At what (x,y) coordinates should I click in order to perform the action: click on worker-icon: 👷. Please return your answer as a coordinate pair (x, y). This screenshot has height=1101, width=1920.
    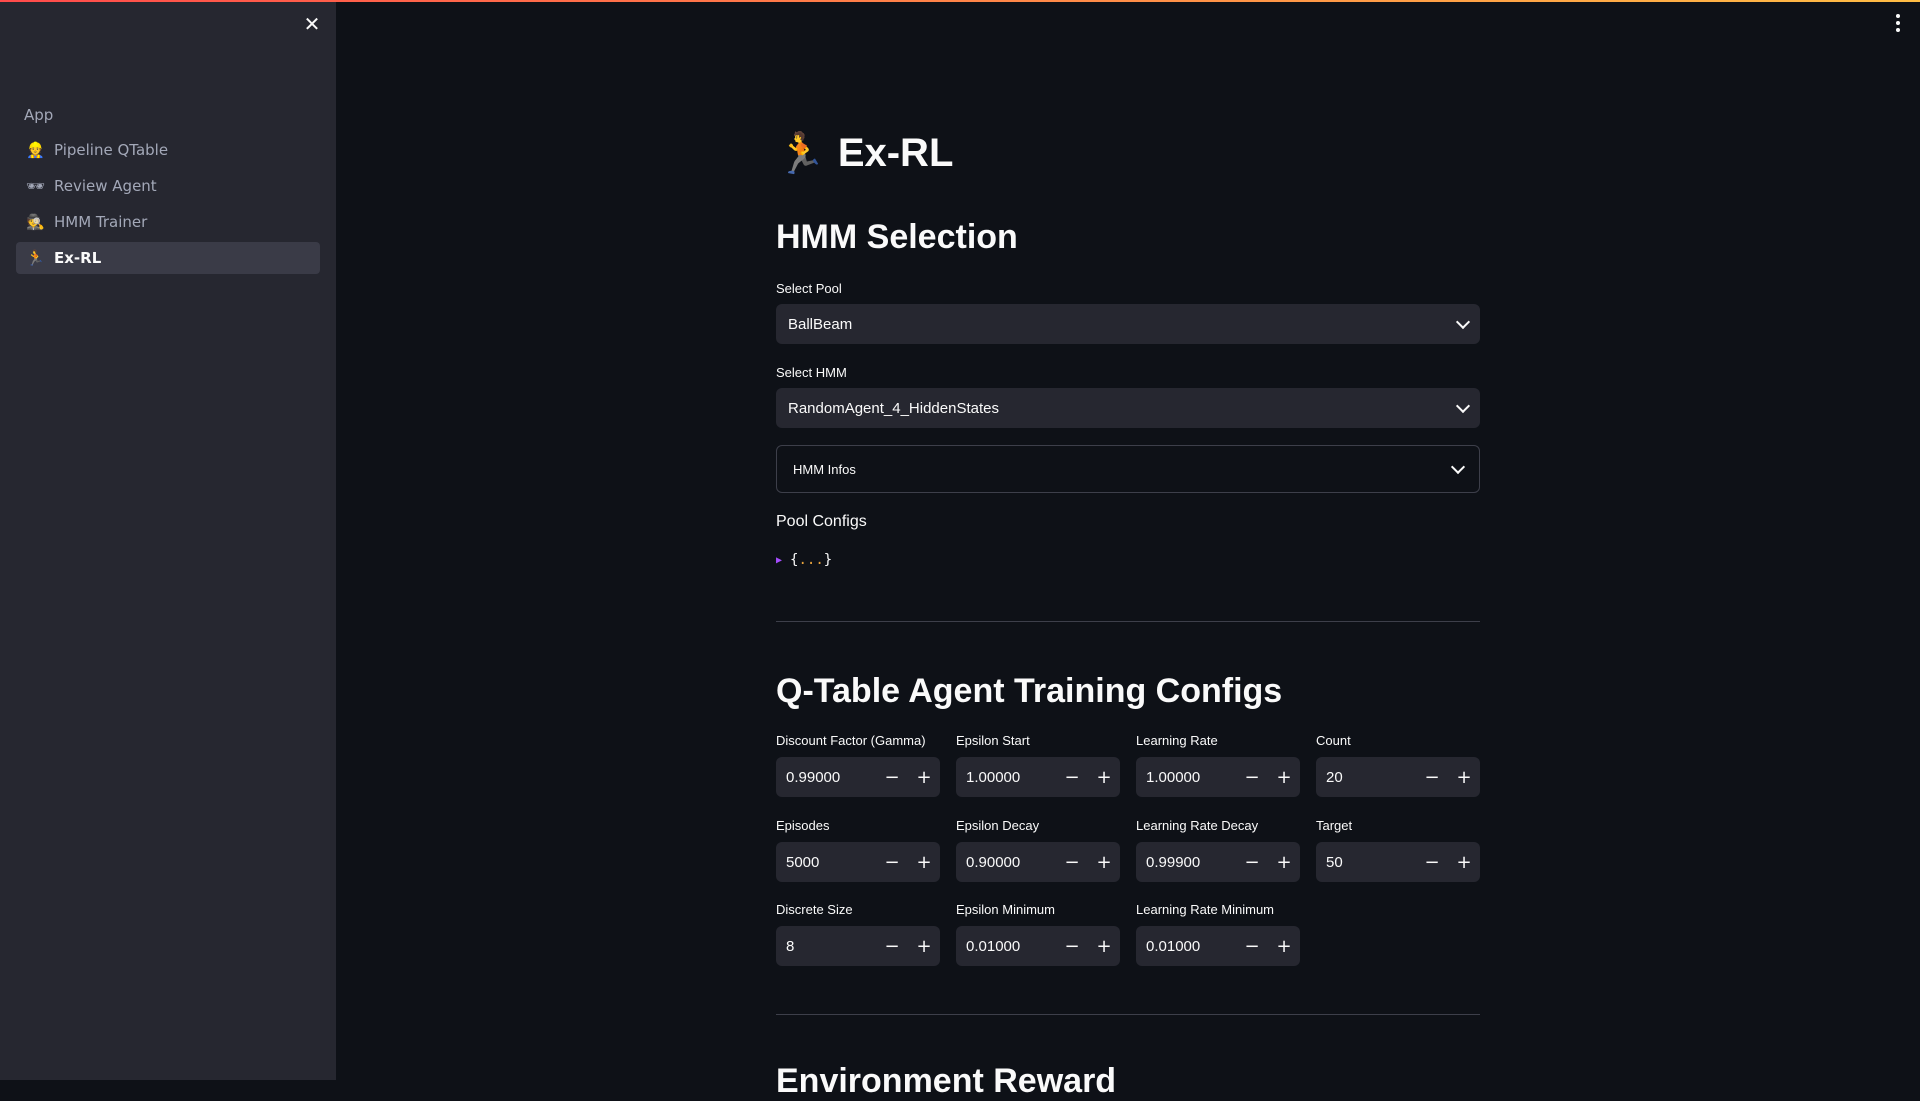
    Looking at the image, I should click on (35, 150).